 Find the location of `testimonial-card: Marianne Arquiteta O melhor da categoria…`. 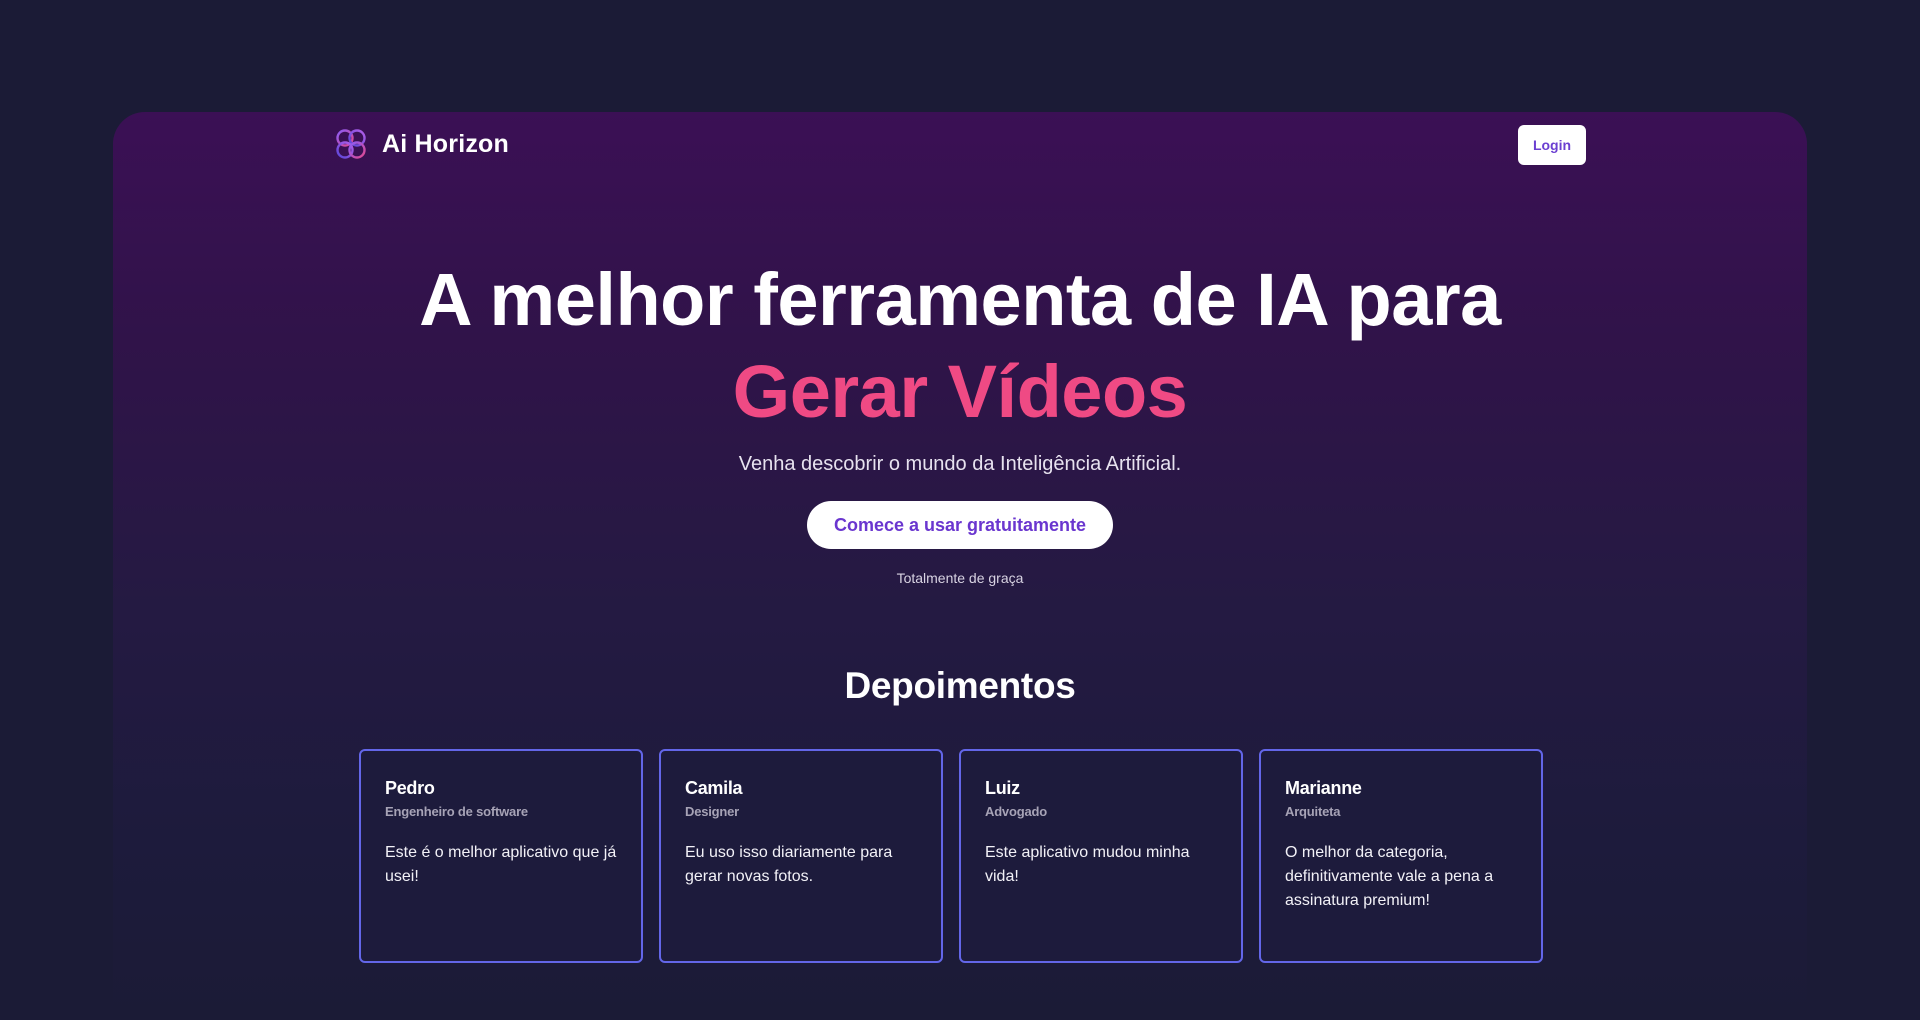

testimonial-card: Marianne Arquiteta O melhor da categoria… is located at coordinates (1401, 856).